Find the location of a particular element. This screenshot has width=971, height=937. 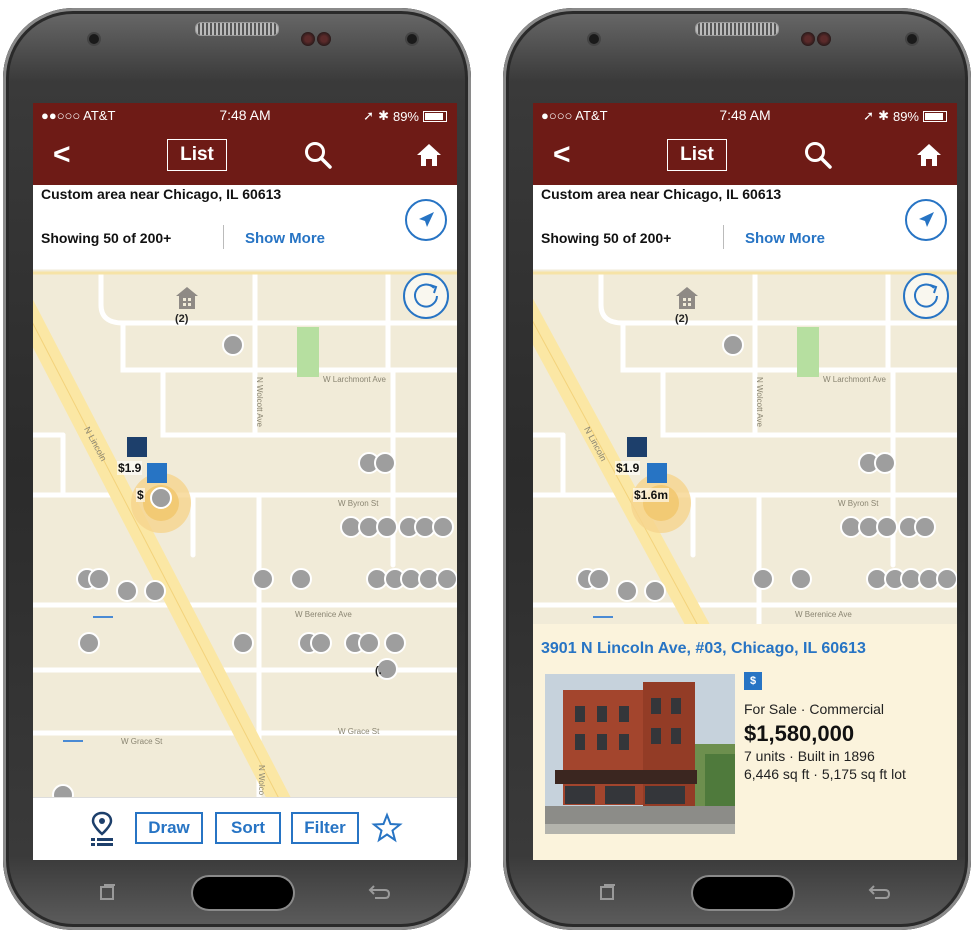

map-toolbar: Draw Sort Filter is located at coordinates (245, 828).